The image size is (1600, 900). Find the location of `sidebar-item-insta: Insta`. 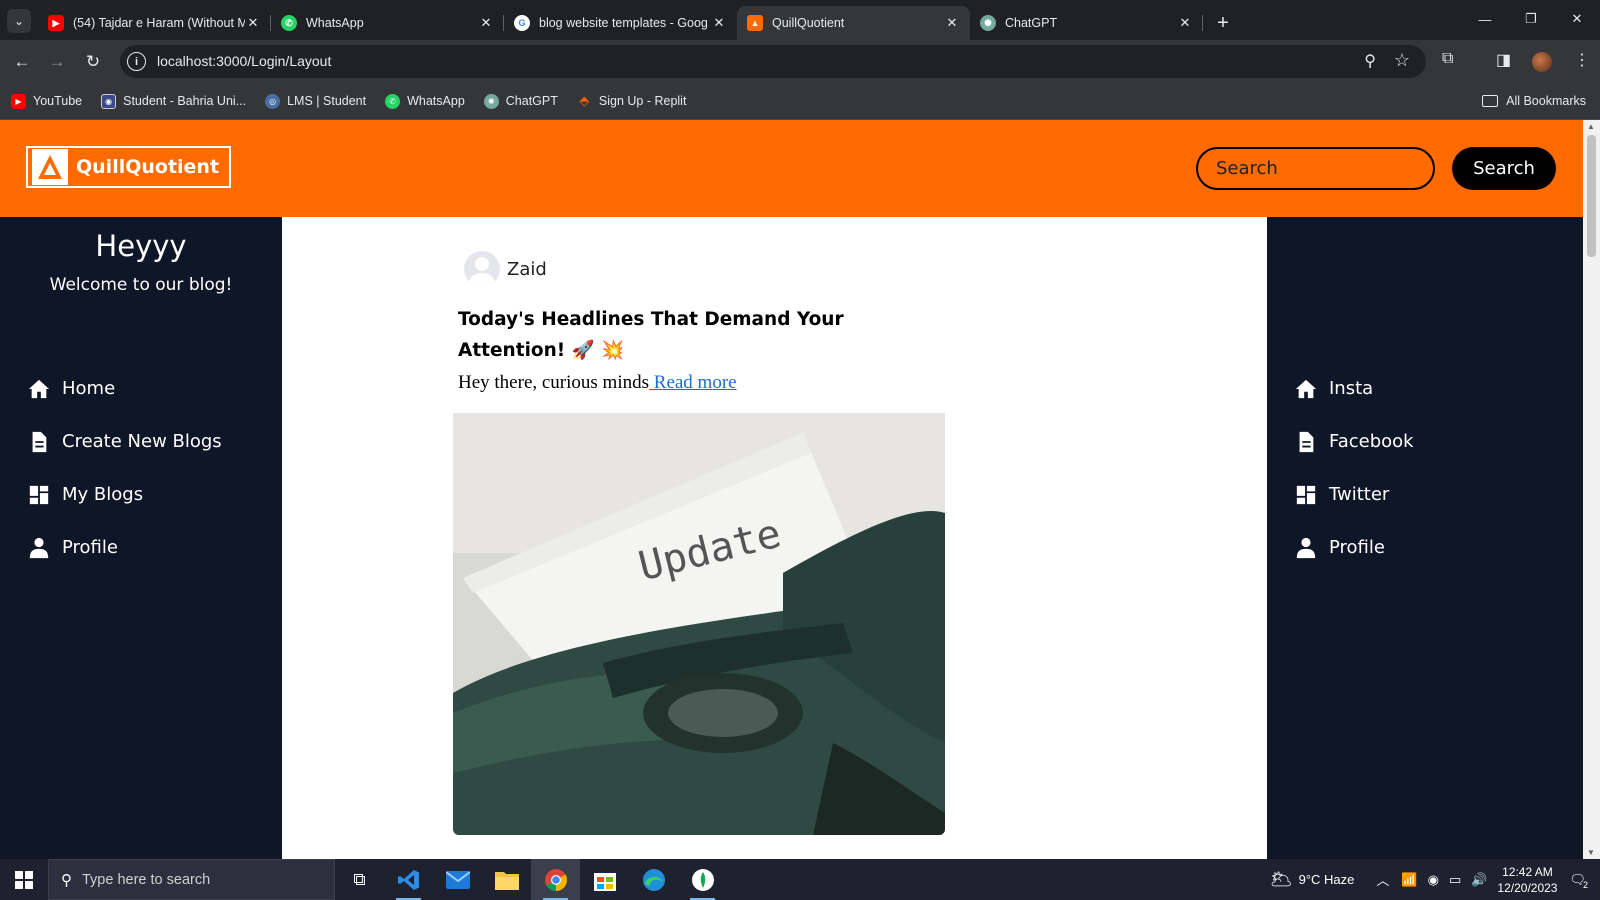

sidebar-item-insta: Insta is located at coordinates (1354, 388).